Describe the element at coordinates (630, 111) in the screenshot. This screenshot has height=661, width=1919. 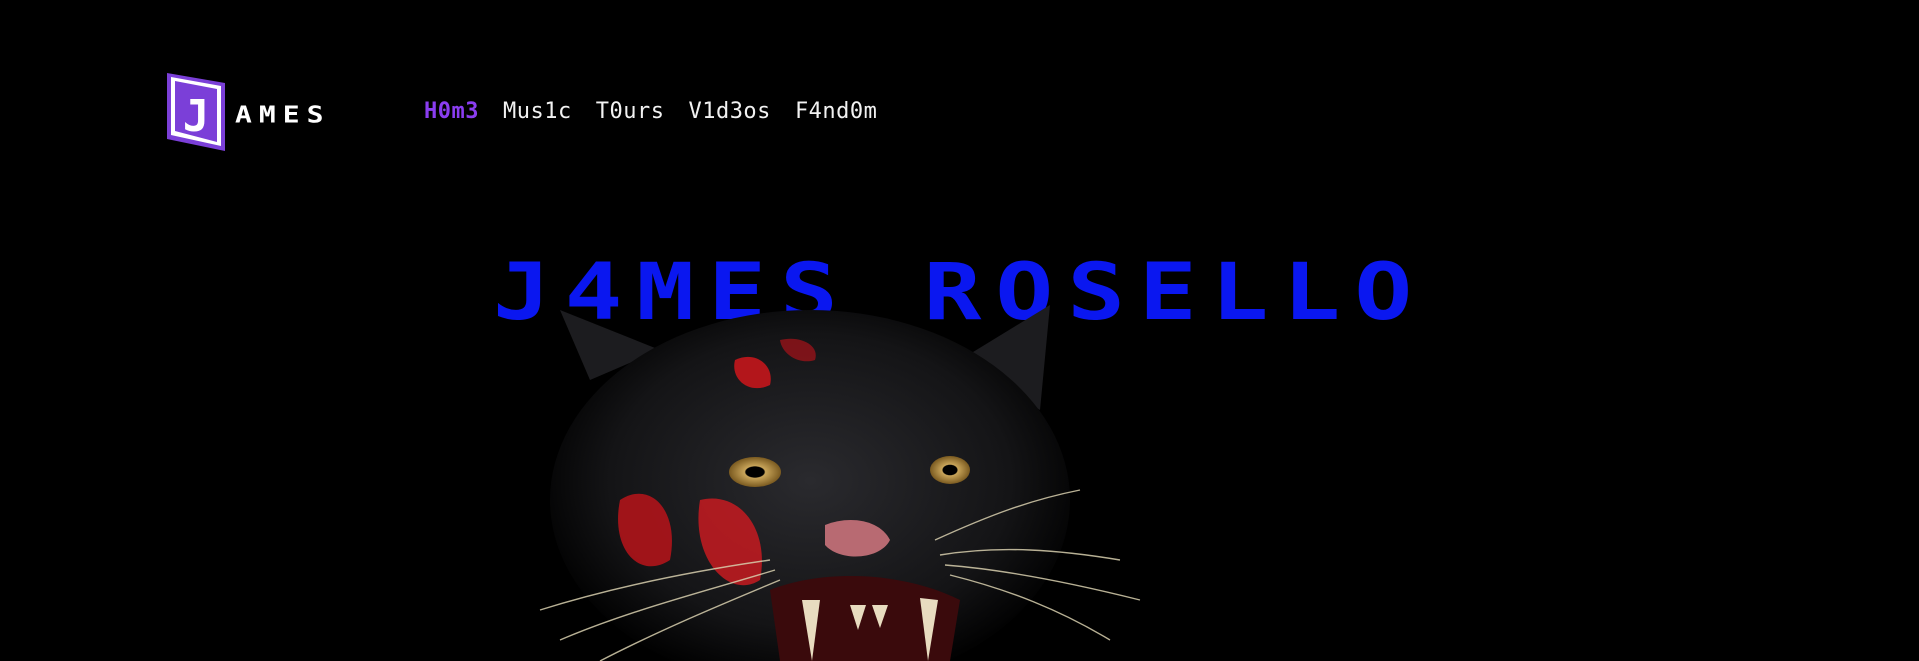
I see `nav-item-tours: T0urs` at that location.